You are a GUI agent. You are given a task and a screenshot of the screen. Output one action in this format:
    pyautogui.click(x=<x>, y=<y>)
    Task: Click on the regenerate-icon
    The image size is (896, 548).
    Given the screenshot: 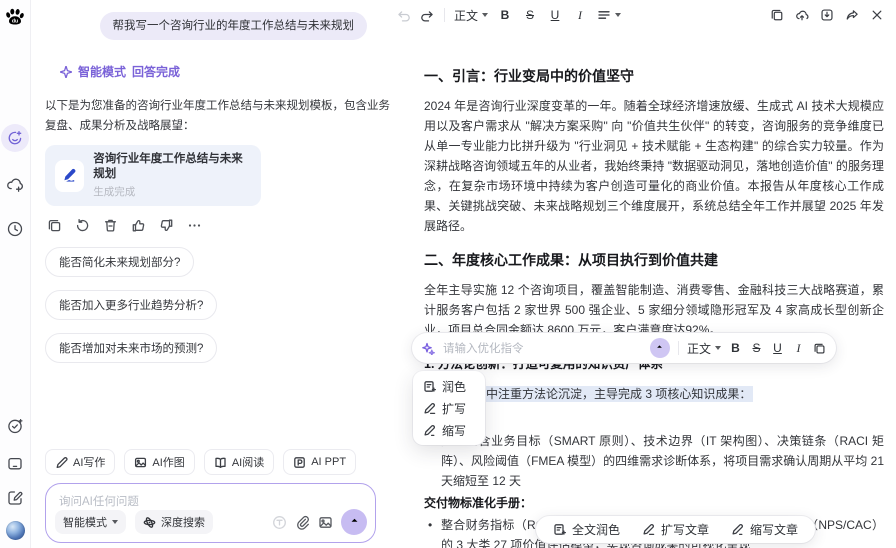 What is the action you would take?
    pyautogui.click(x=82, y=225)
    